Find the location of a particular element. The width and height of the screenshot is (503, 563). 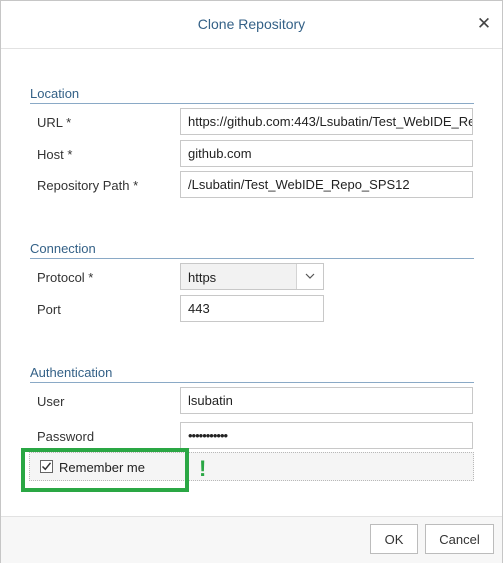

section-divider-connection is located at coordinates (252, 258).